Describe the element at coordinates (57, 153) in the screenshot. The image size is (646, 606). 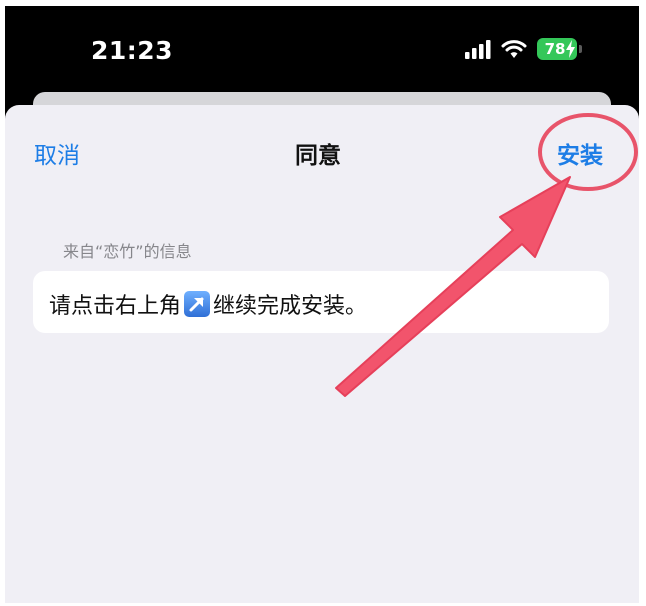
I see `cancel-button: 取消` at that location.